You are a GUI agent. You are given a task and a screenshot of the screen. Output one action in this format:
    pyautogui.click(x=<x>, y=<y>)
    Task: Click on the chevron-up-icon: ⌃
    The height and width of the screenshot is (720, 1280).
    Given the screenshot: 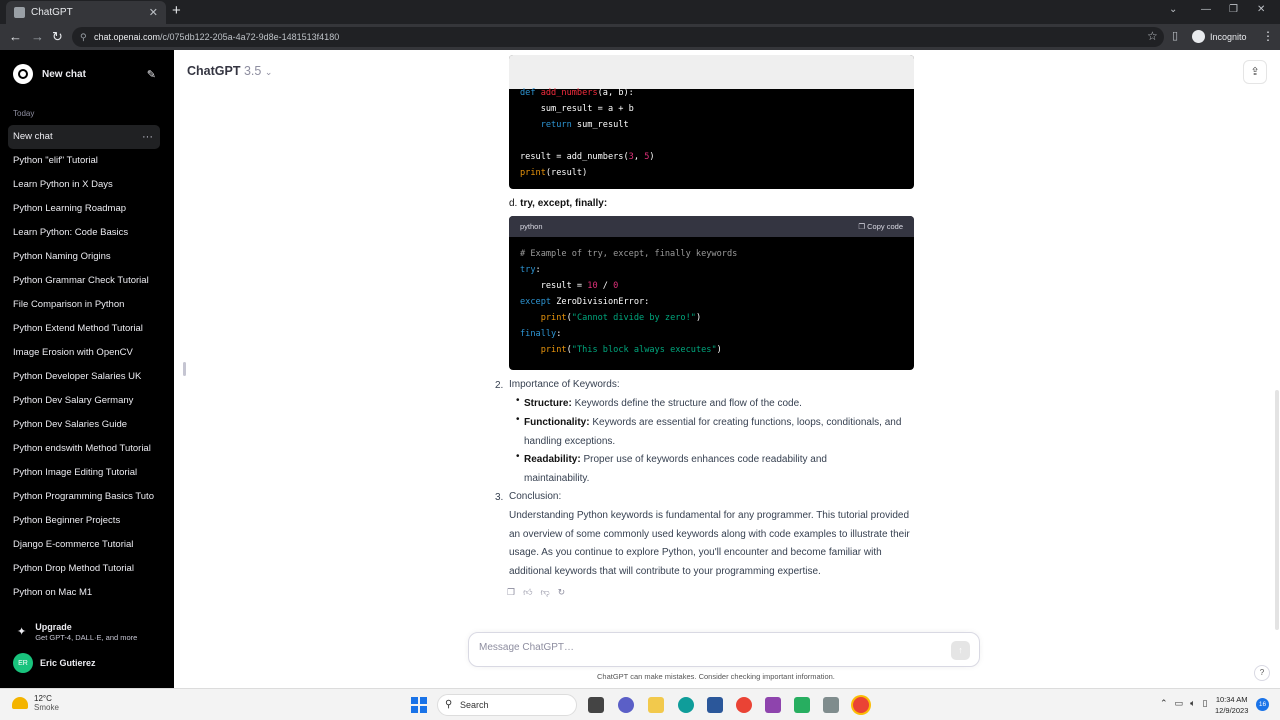 What is the action you would take?
    pyautogui.click(x=1164, y=703)
    